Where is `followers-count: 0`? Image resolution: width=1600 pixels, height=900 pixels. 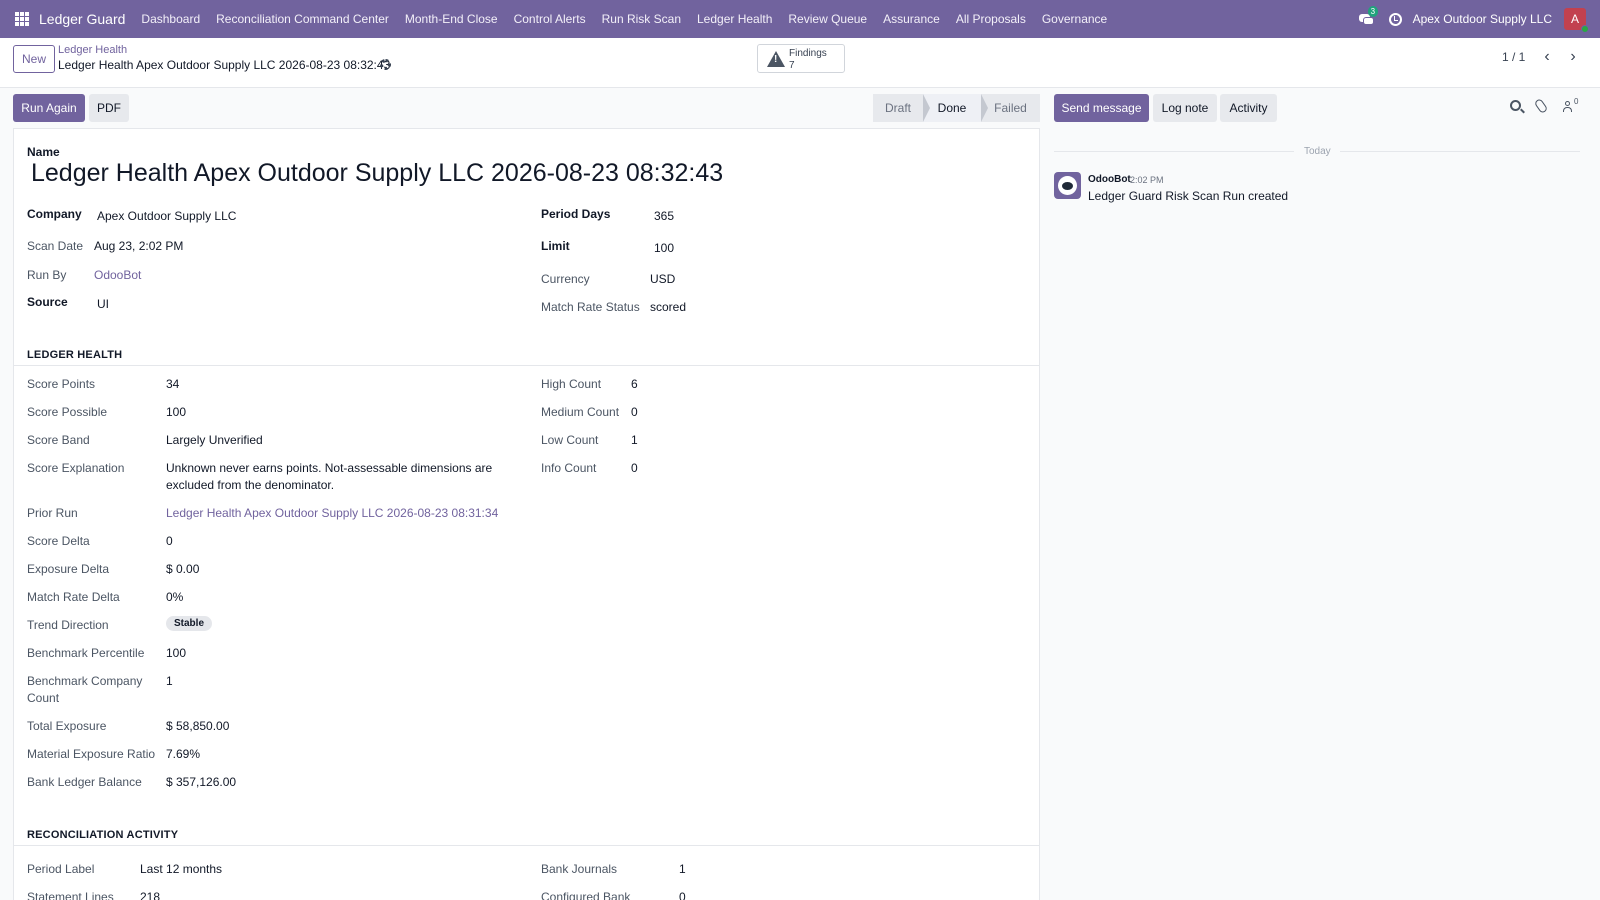
followers-count: 0 is located at coordinates (1576, 101).